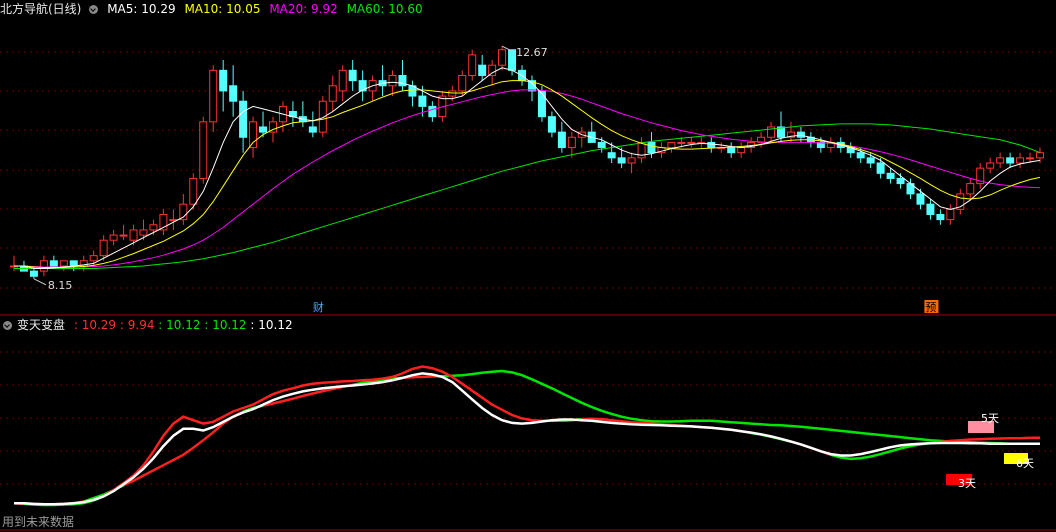 The height and width of the screenshot is (532, 1056). Describe the element at coordinates (222, 9) in the screenshot. I see `ma10-label: MA10: 10.05` at that location.